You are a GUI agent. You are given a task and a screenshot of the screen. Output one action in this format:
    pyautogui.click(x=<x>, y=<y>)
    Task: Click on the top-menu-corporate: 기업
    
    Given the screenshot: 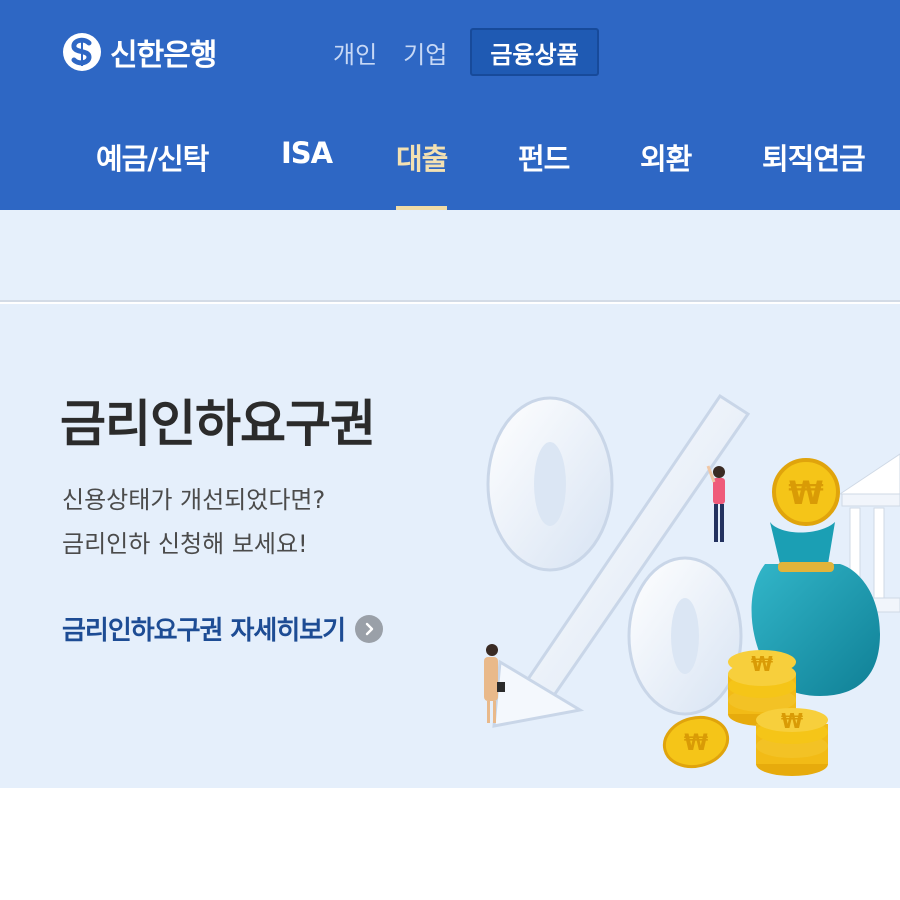 What is the action you would take?
    pyautogui.click(x=425, y=52)
    